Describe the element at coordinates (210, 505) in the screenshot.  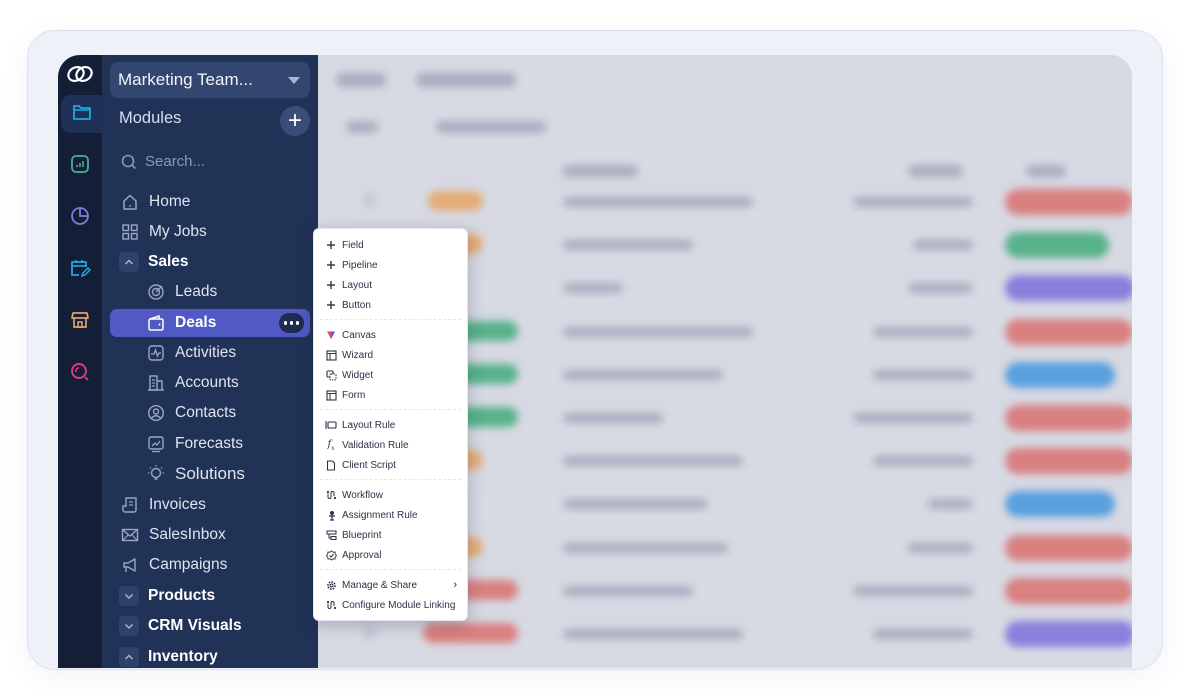
I see `sidebar-item-invoices: Invoices` at that location.